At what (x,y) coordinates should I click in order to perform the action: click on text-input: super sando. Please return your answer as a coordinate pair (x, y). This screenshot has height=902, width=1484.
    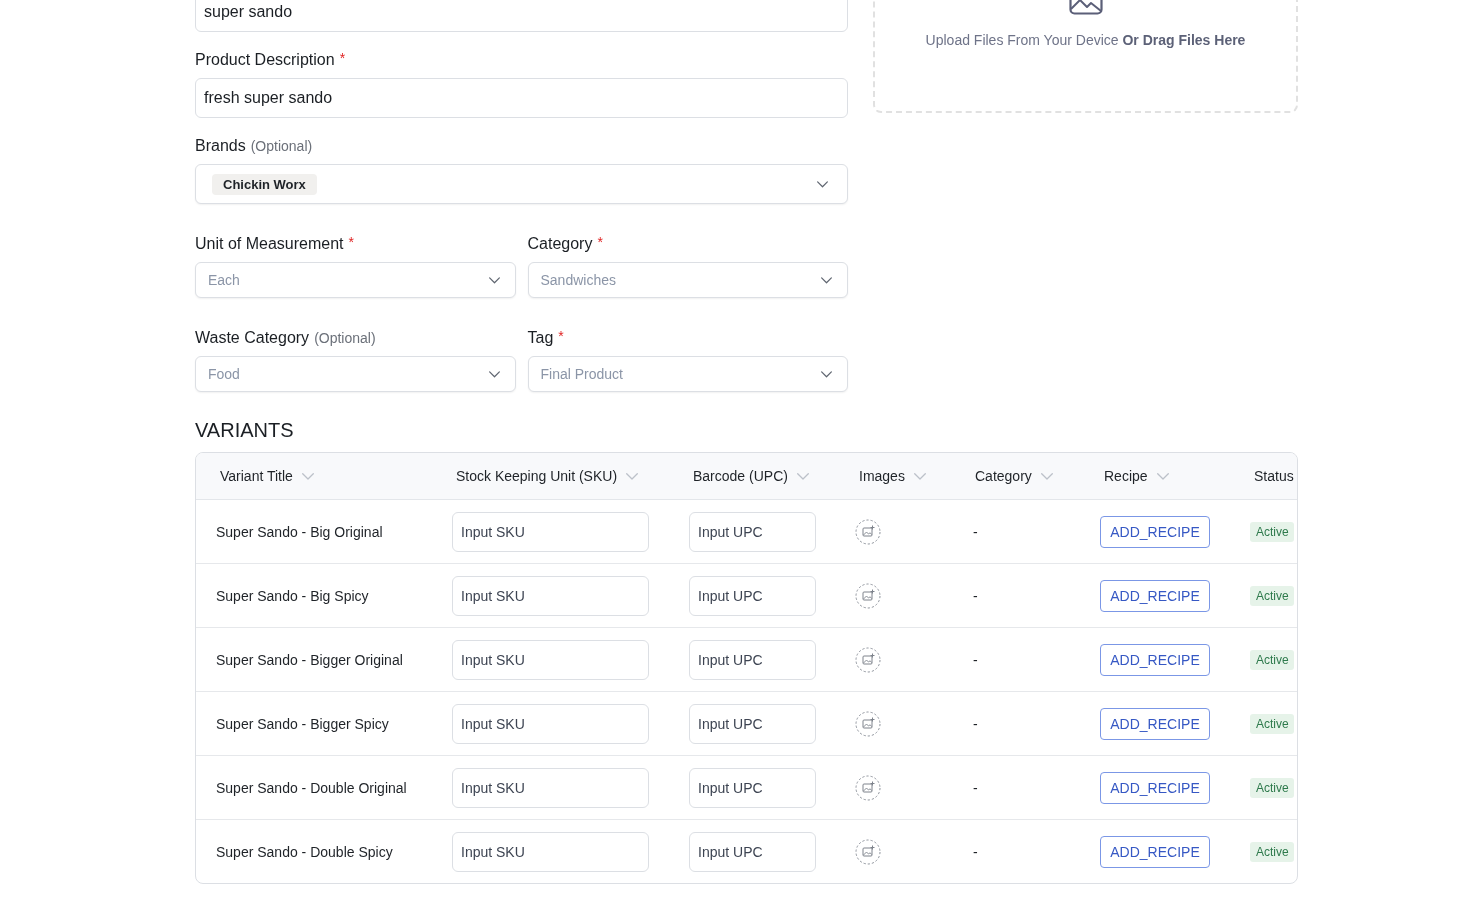
    Looking at the image, I should click on (521, 16).